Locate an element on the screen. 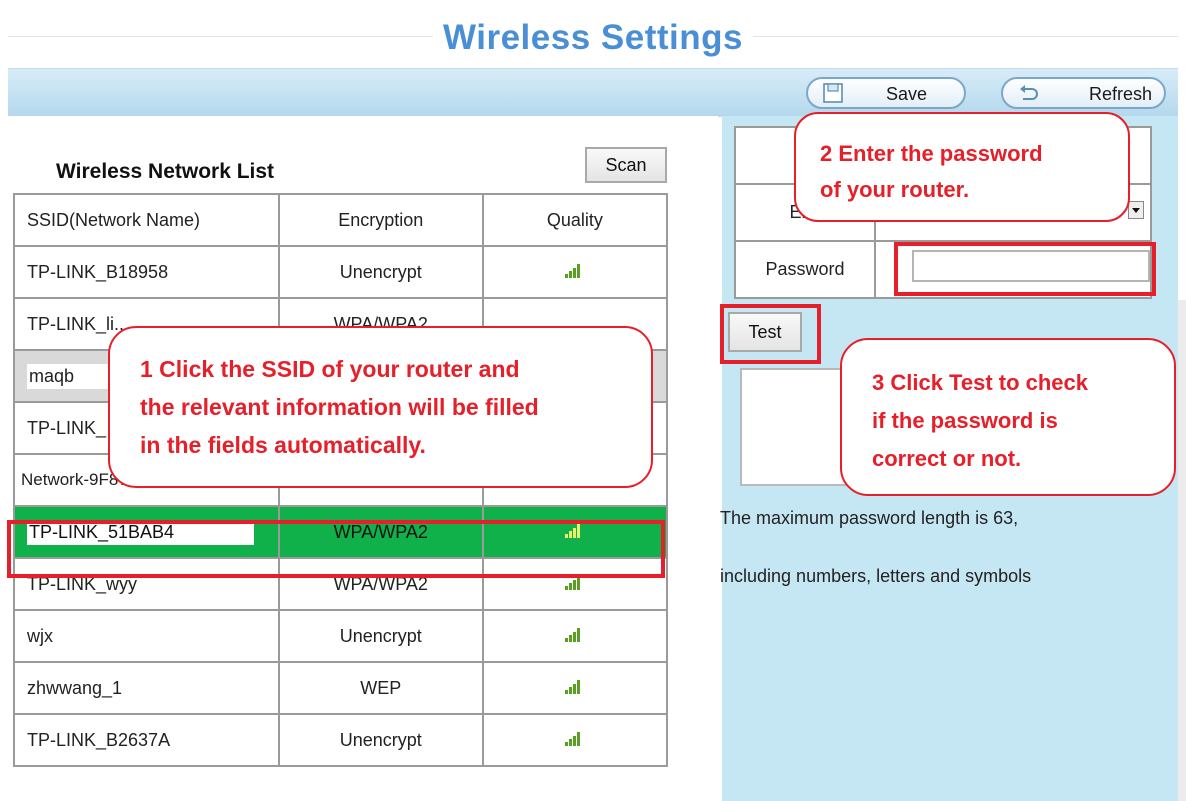  network-list-title: Wireless Network List is located at coordinates (165, 171).